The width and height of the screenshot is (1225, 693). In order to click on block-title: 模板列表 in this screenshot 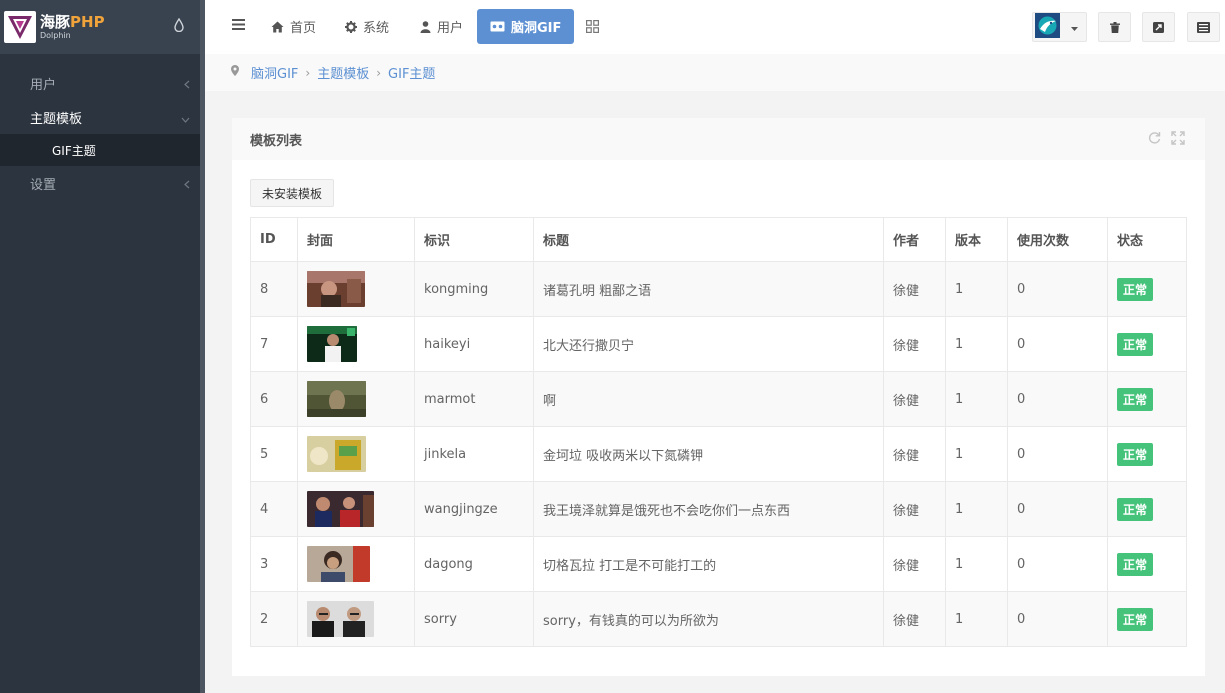, I will do `click(276, 141)`.